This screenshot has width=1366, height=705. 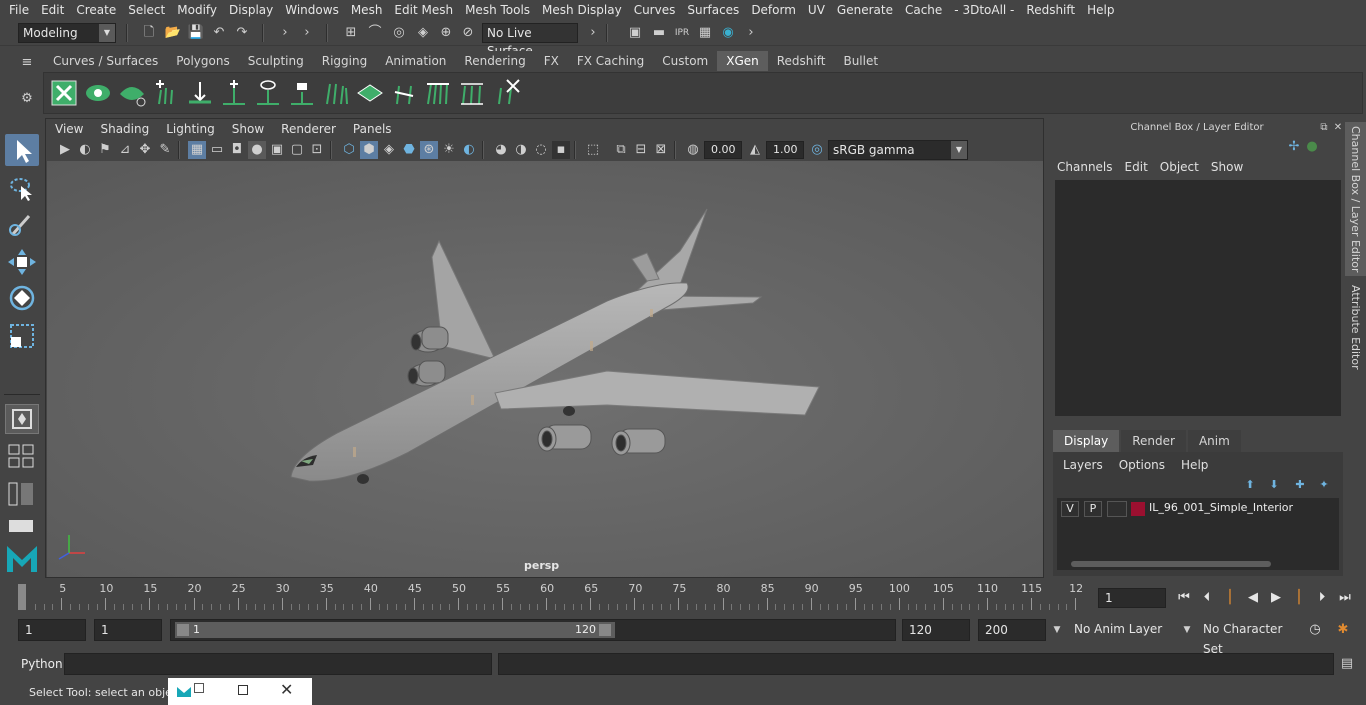 What do you see at coordinates (22, 262) in the screenshot?
I see `move-tool` at bounding box center [22, 262].